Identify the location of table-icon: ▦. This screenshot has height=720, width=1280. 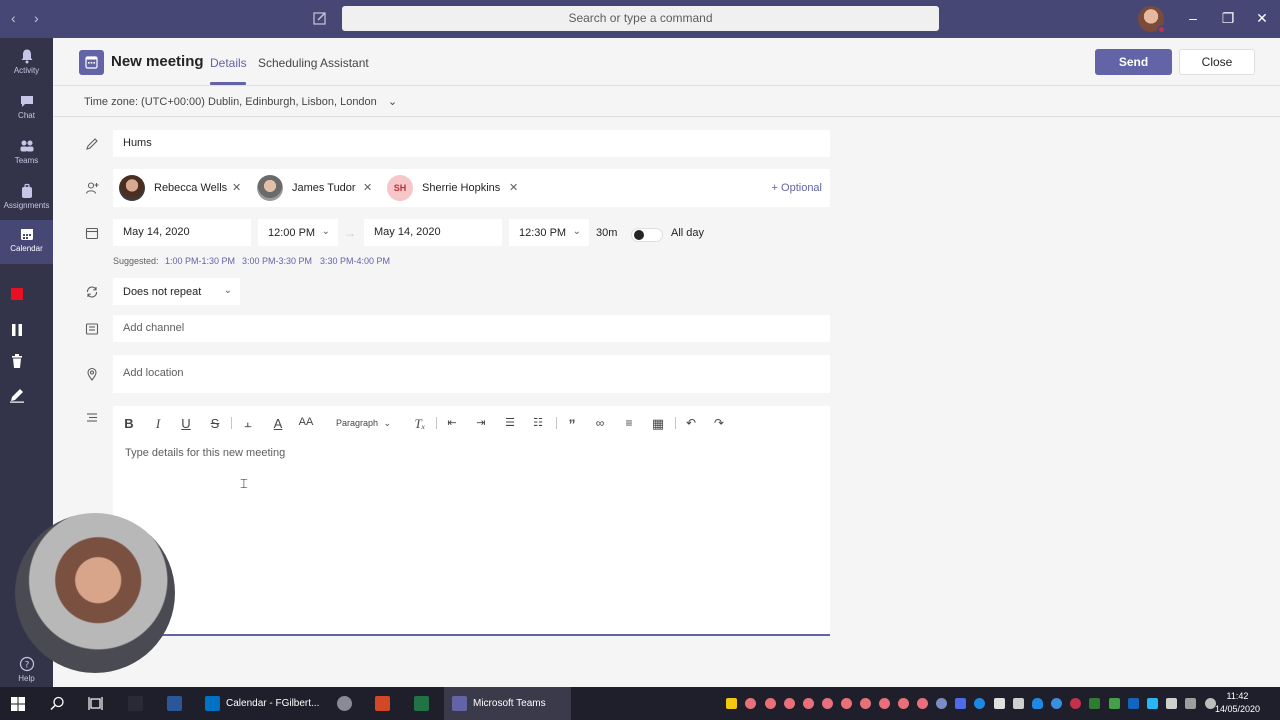
(658, 424).